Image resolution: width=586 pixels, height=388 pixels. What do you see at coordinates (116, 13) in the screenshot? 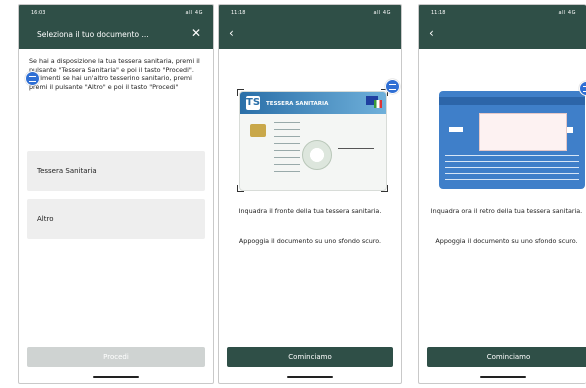
I see `status-bar: 16:03 all 4G` at bounding box center [116, 13].